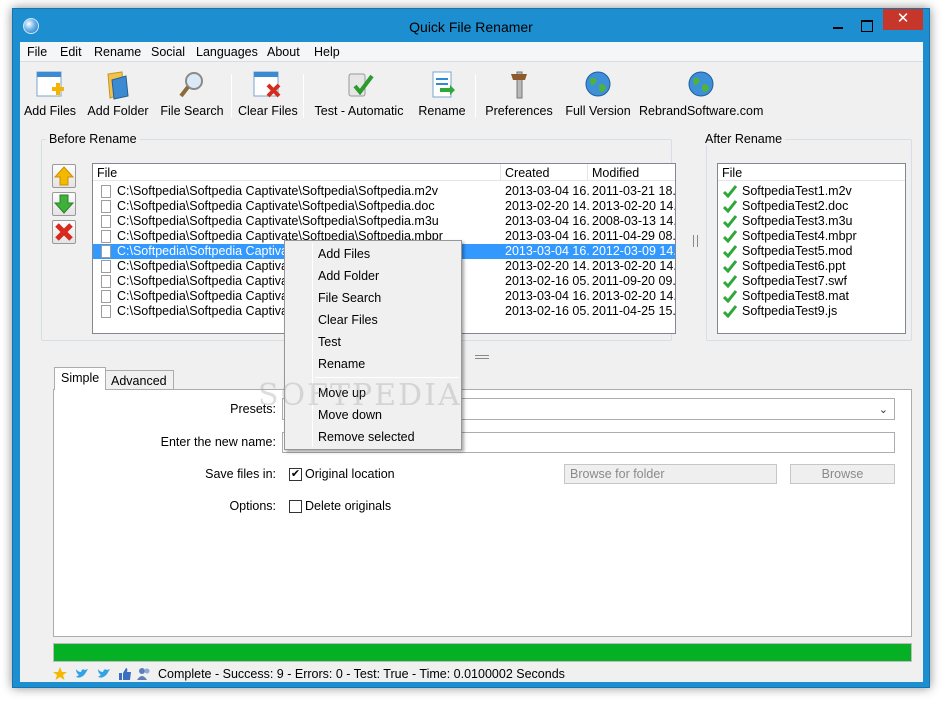 Image resolution: width=948 pixels, height=704 pixels. What do you see at coordinates (60, 674) in the screenshot?
I see `star-icon` at bounding box center [60, 674].